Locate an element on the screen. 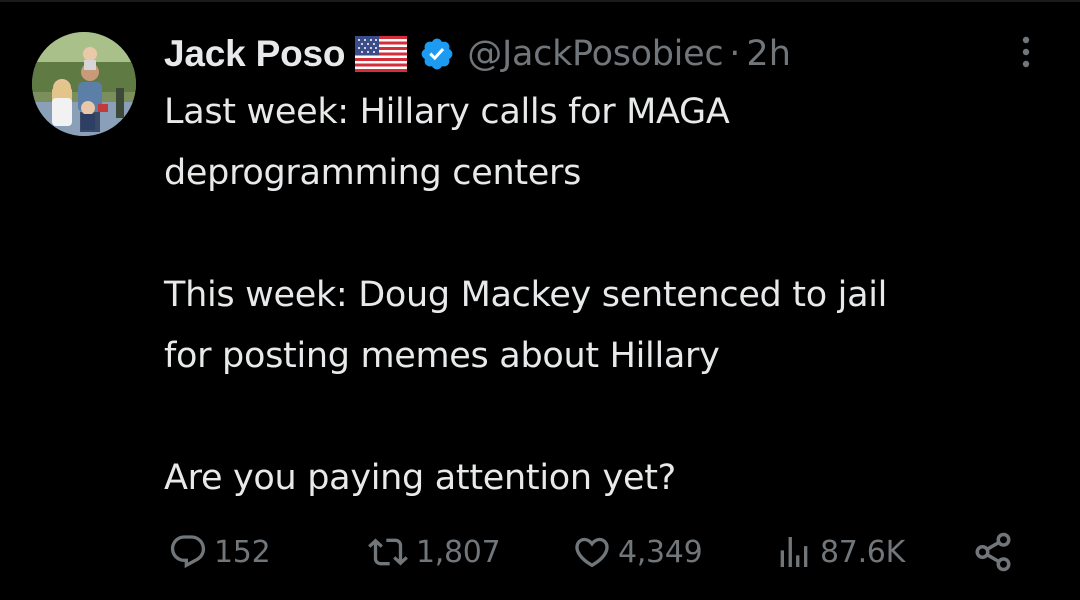 The width and height of the screenshot is (1080, 600). avatar is located at coordinates (84, 84).